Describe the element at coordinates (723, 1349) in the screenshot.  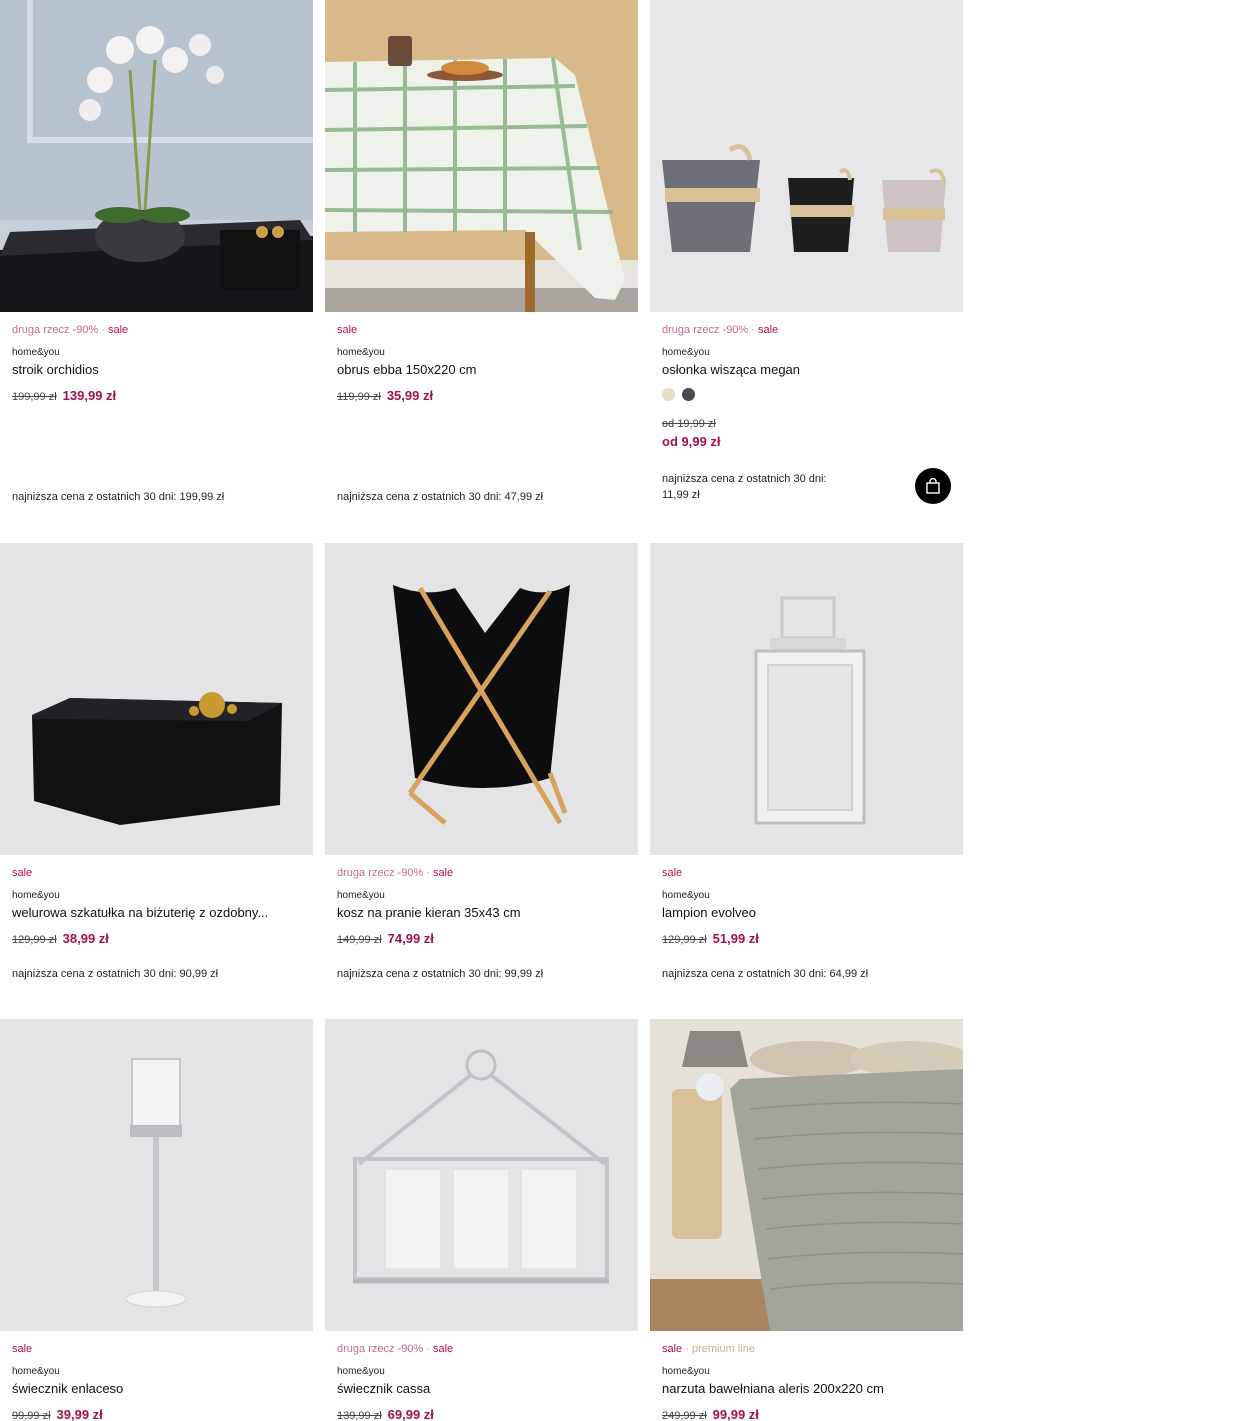
I see `premium-line-label: premium line` at that location.